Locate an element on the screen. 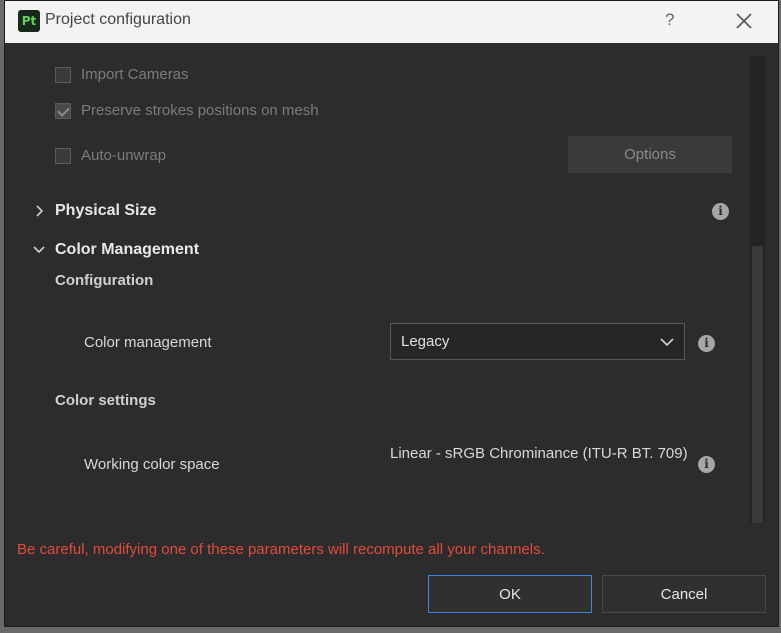 This screenshot has height=633, width=781. physical-size-section-toggle: Physical Size is located at coordinates (105, 211).